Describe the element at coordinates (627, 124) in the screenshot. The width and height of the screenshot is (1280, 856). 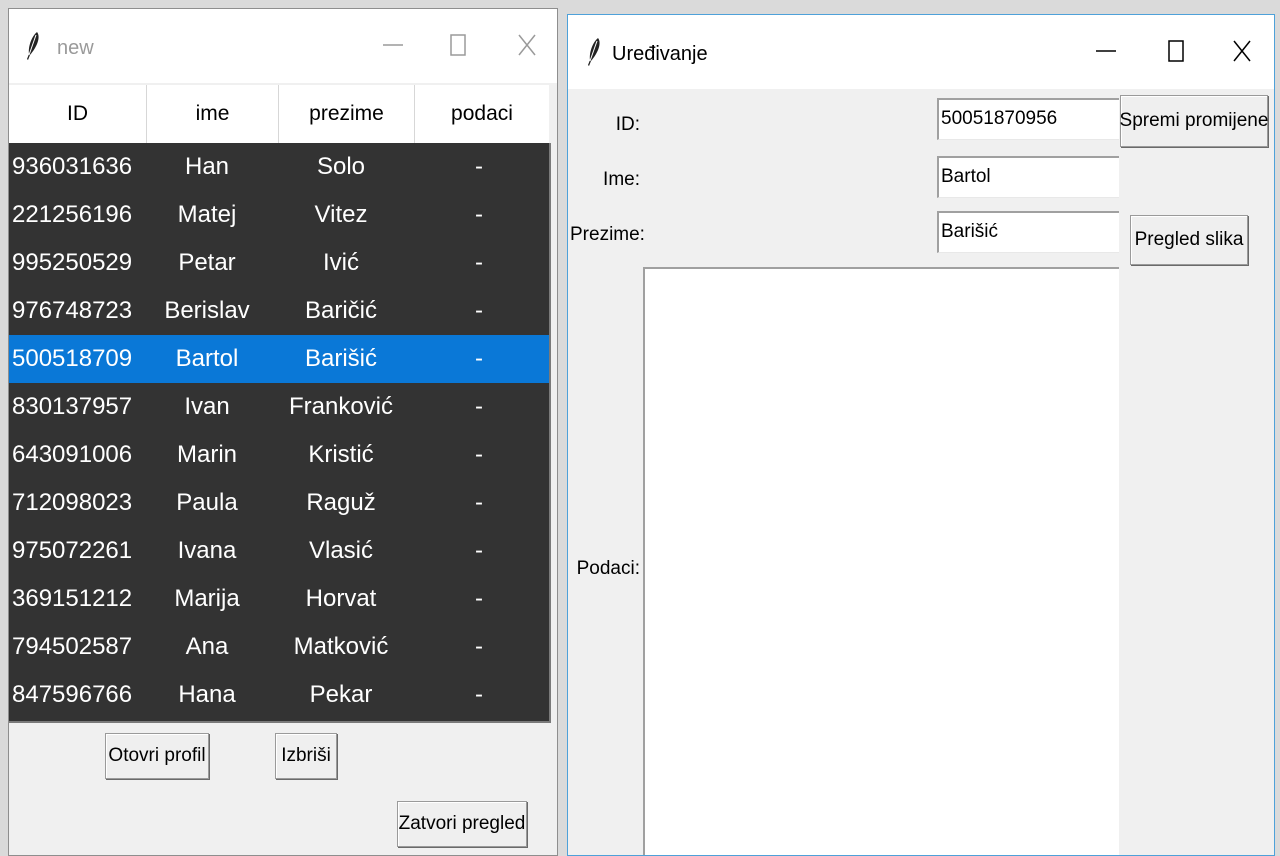
I see `id-label: ID:` at that location.